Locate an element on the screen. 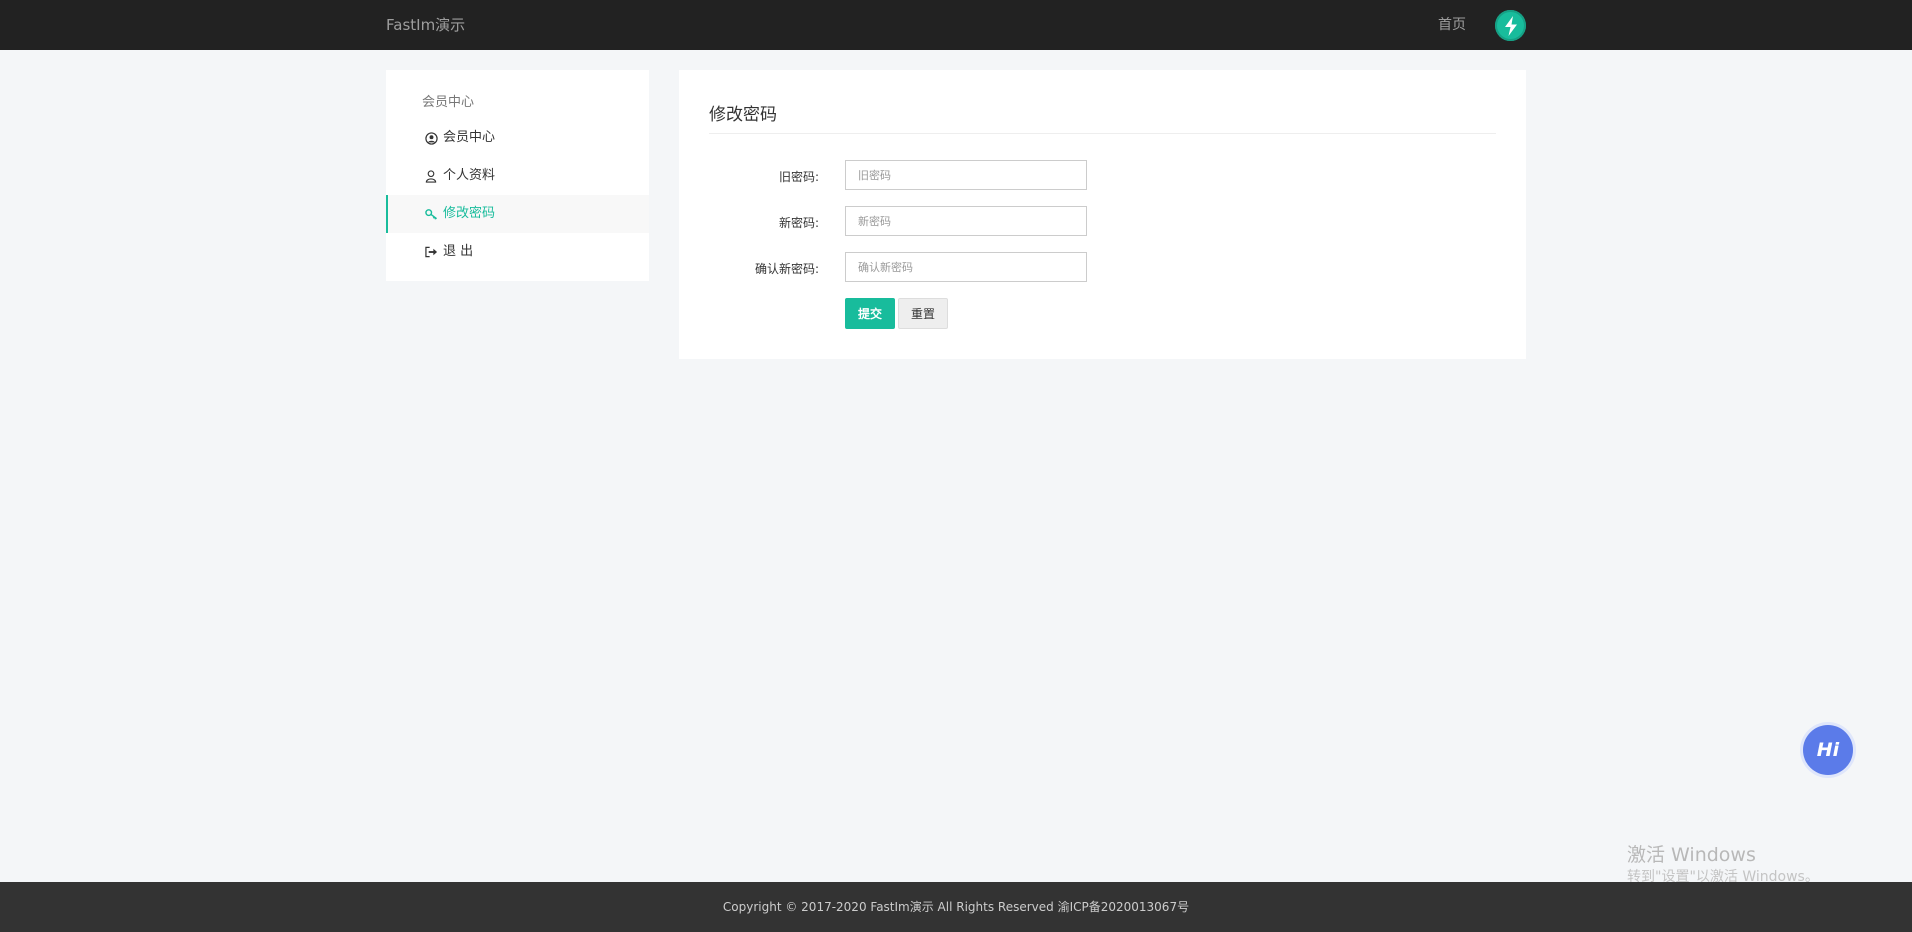 This screenshot has height=932, width=1912. lightning-bolt-icon is located at coordinates (1510, 25).